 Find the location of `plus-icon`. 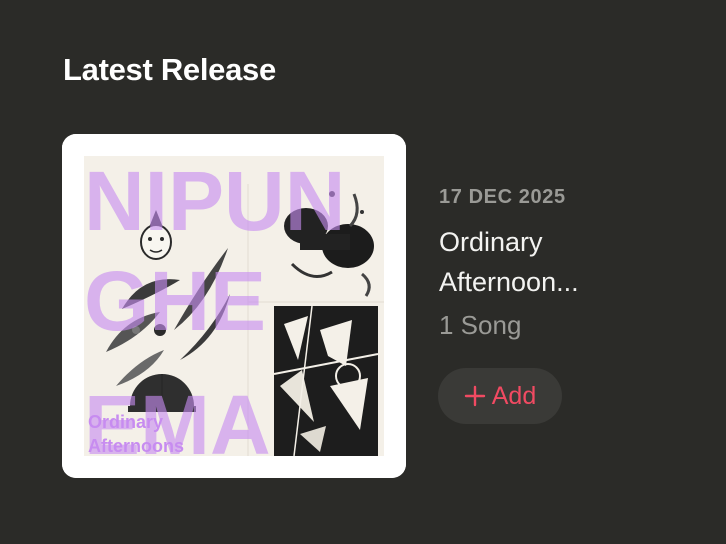

plus-icon is located at coordinates (475, 396).